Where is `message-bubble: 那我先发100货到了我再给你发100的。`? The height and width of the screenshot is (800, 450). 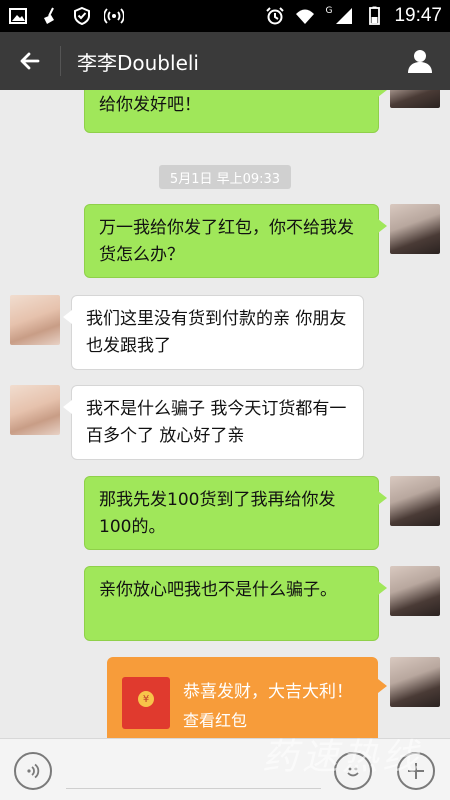 message-bubble: 那我先发100货到了我再给你发100的。 is located at coordinates (235, 513).